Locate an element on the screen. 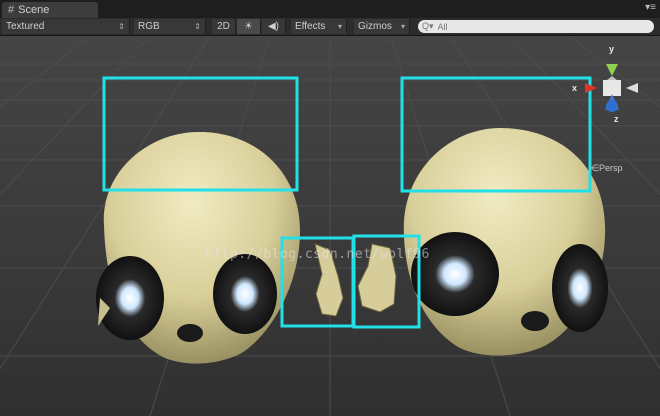 The height and width of the screenshot is (416, 660). search-icon: Q▾ is located at coordinates (428, 26).